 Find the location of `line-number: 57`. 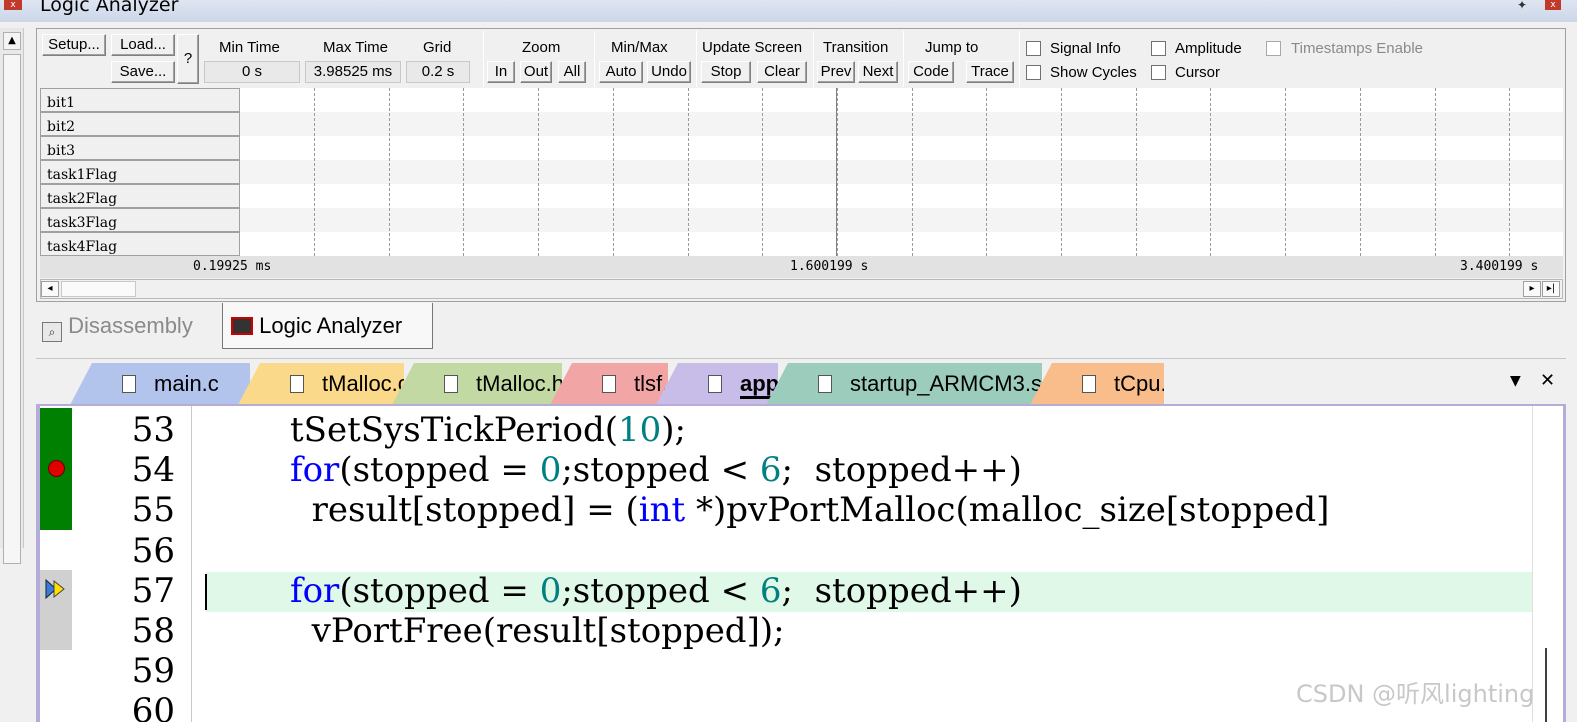

line-number: 57 is located at coordinates (153, 590).